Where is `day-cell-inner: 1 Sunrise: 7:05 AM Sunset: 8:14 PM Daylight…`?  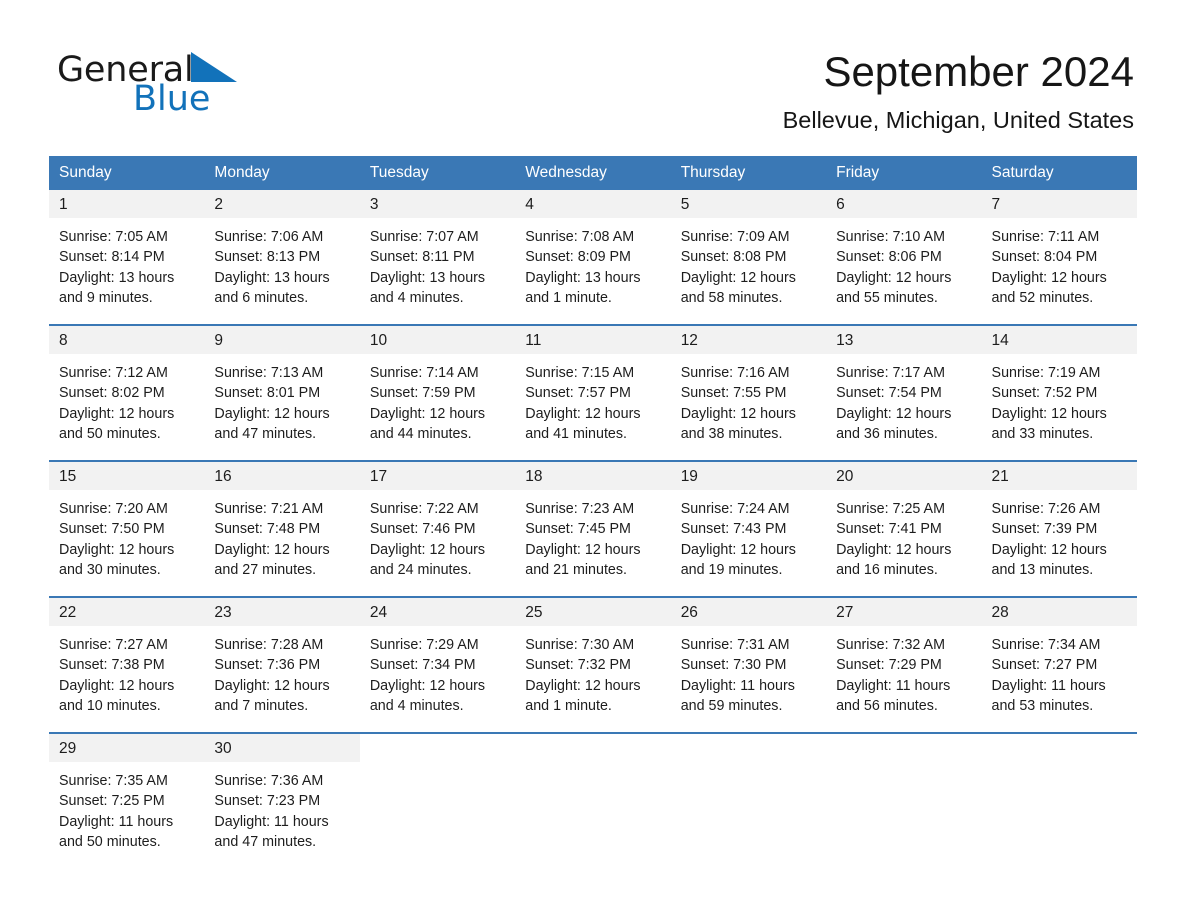
day-cell-inner: 1 Sunrise: 7:05 AM Sunset: 8:14 PM Daylight… is located at coordinates (127, 256).